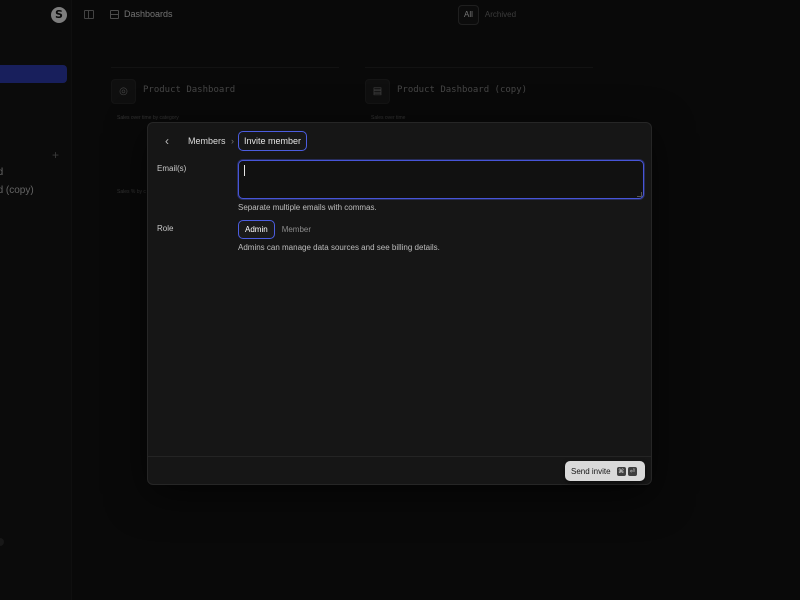  What do you see at coordinates (207, 141) in the screenshot?
I see `breadcrumb-members: Members` at bounding box center [207, 141].